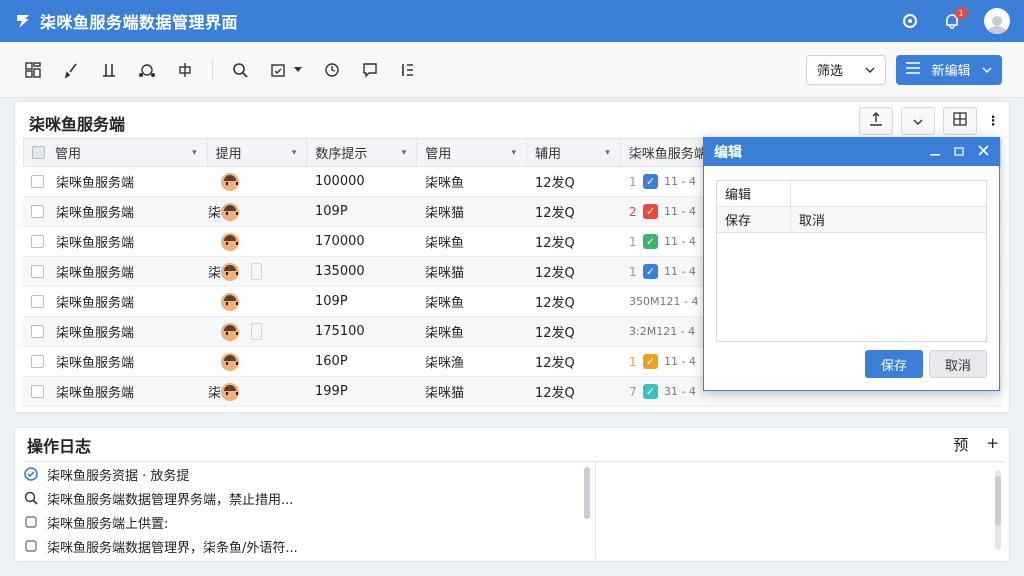 This screenshot has width=1024, height=576. Describe the element at coordinates (331, 391) in the screenshot. I see `id-cell: 199P` at that location.